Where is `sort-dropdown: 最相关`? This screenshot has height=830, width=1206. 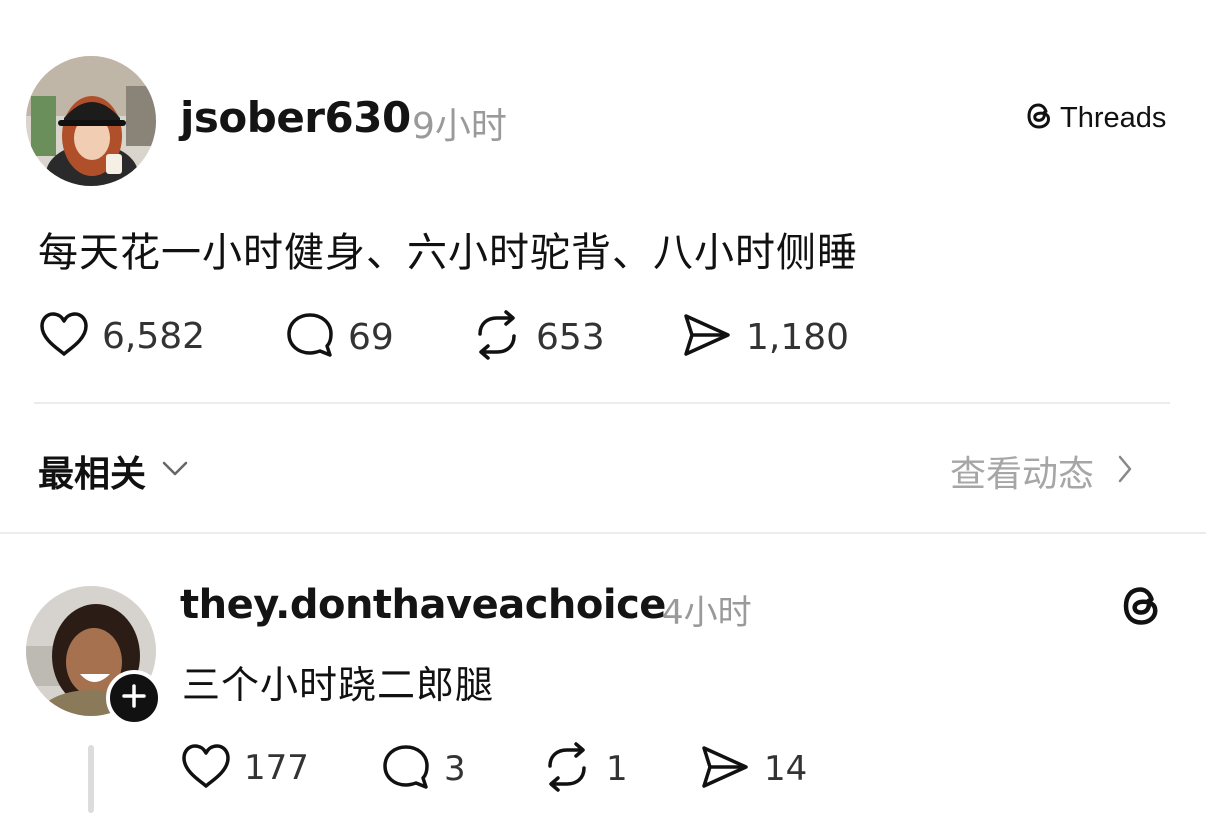
sort-dropdown: 最相关 is located at coordinates (114, 471).